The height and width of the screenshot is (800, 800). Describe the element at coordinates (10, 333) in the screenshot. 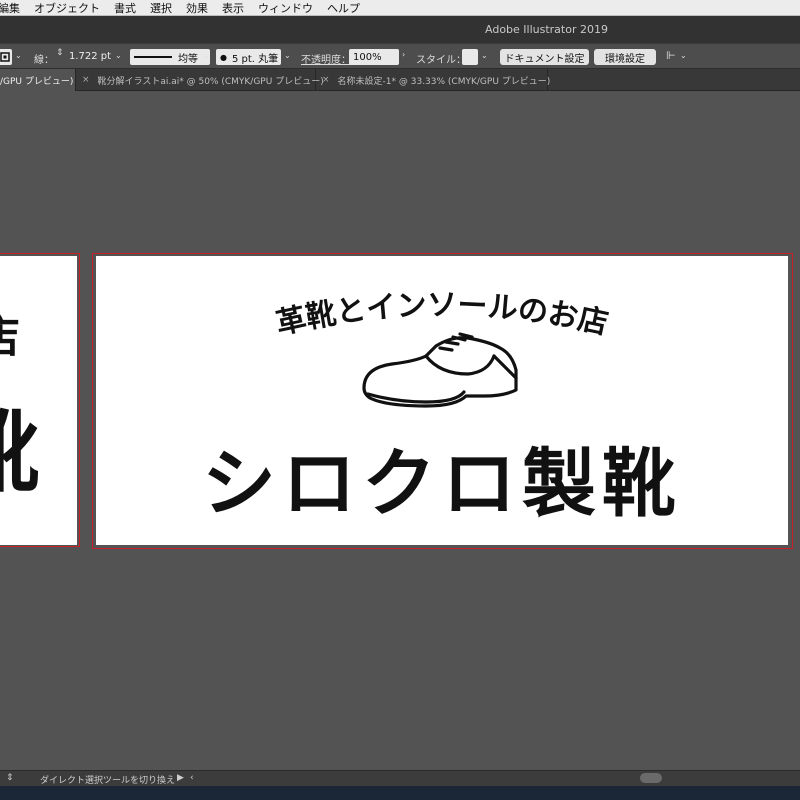

I see `artboard-left-small-glyph: 店` at that location.